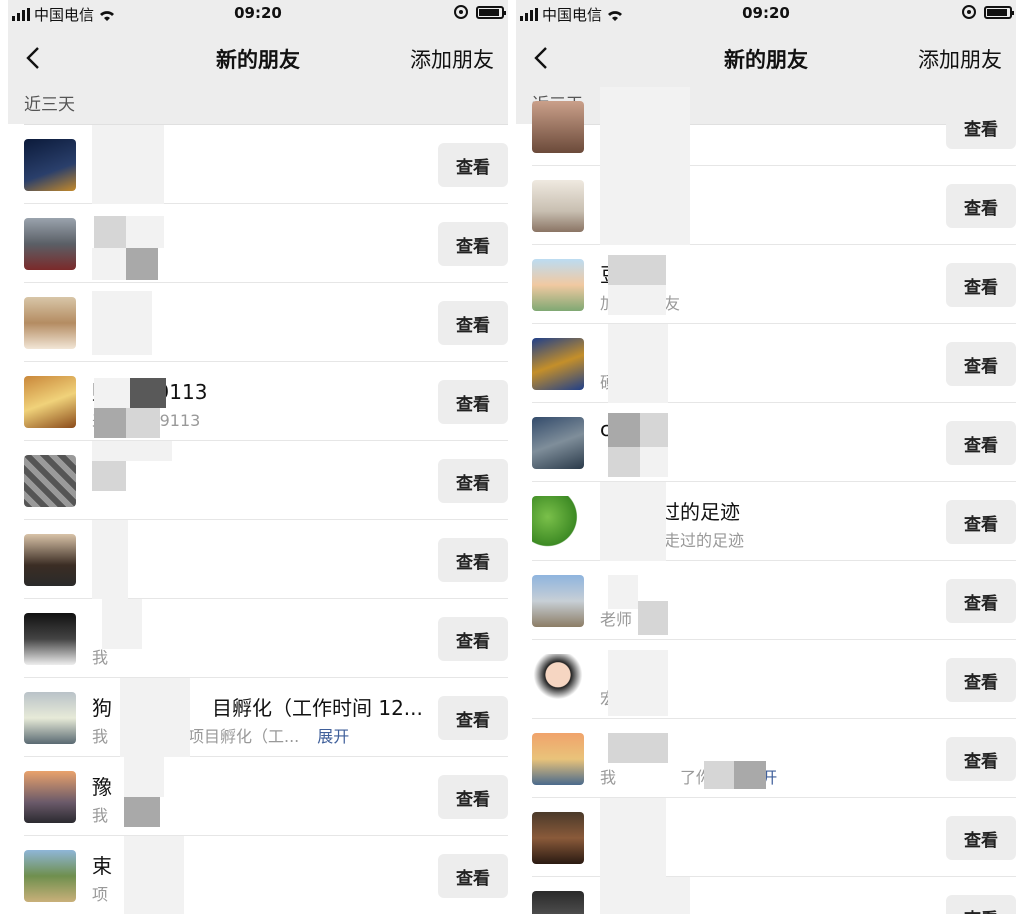 This screenshot has height=914, width=1024. I want to click on friend-request-row: 我 查看, so click(266, 638).